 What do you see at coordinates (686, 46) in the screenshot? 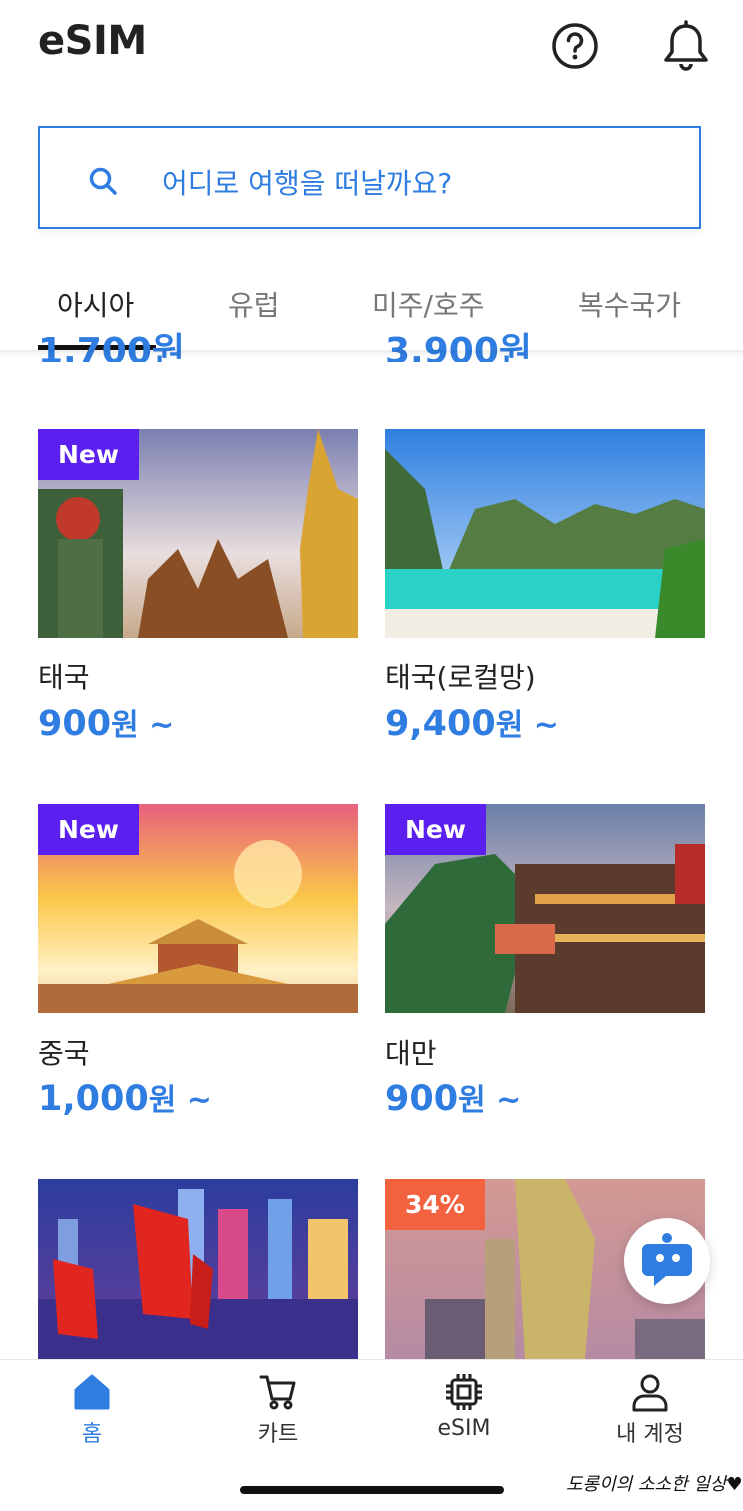
I see `bell-icon` at bounding box center [686, 46].